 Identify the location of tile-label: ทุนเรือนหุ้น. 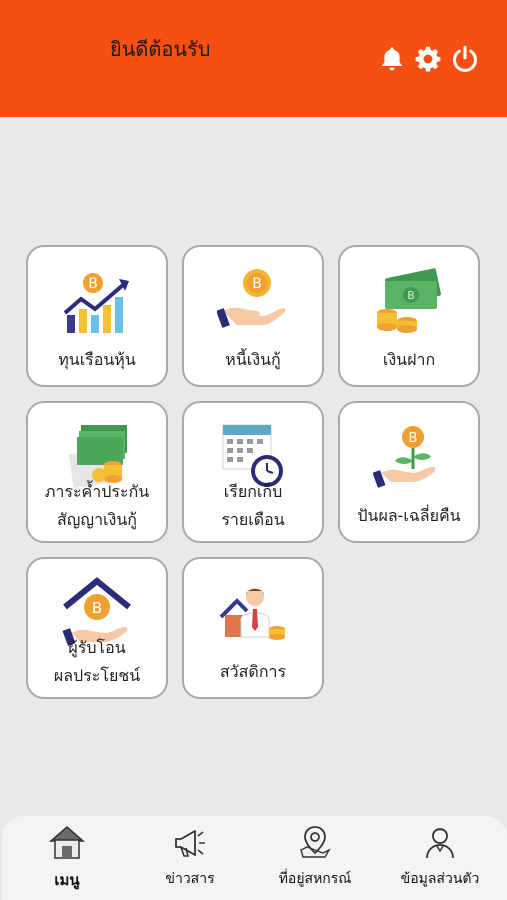
(97, 359).